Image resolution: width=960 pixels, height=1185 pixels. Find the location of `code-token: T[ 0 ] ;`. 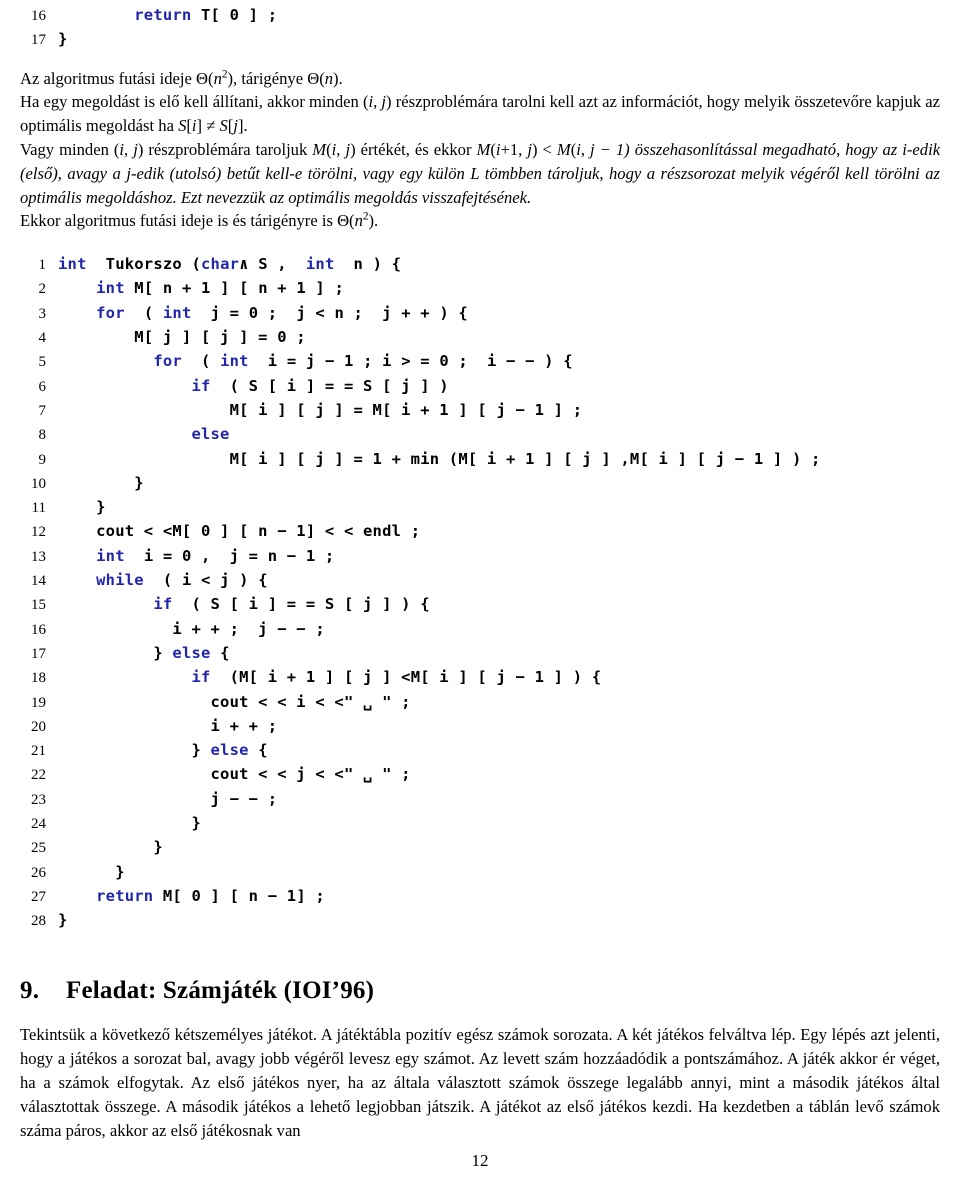

code-token: T[ 0 ] ; is located at coordinates (234, 15).